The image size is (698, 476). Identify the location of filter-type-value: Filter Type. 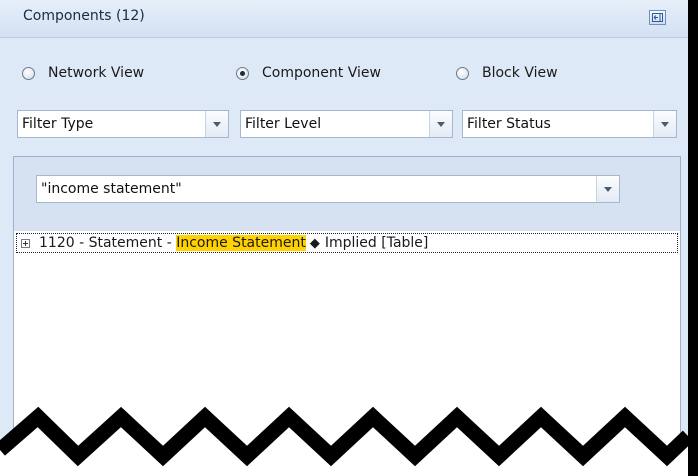
(58, 124).